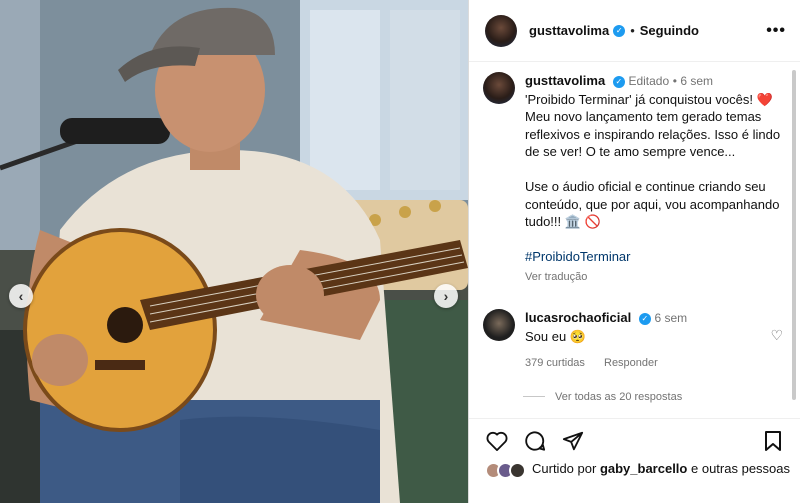  Describe the element at coordinates (619, 396) in the screenshot. I see `view-replies-label: Ver todas as 20 respostas` at that location.